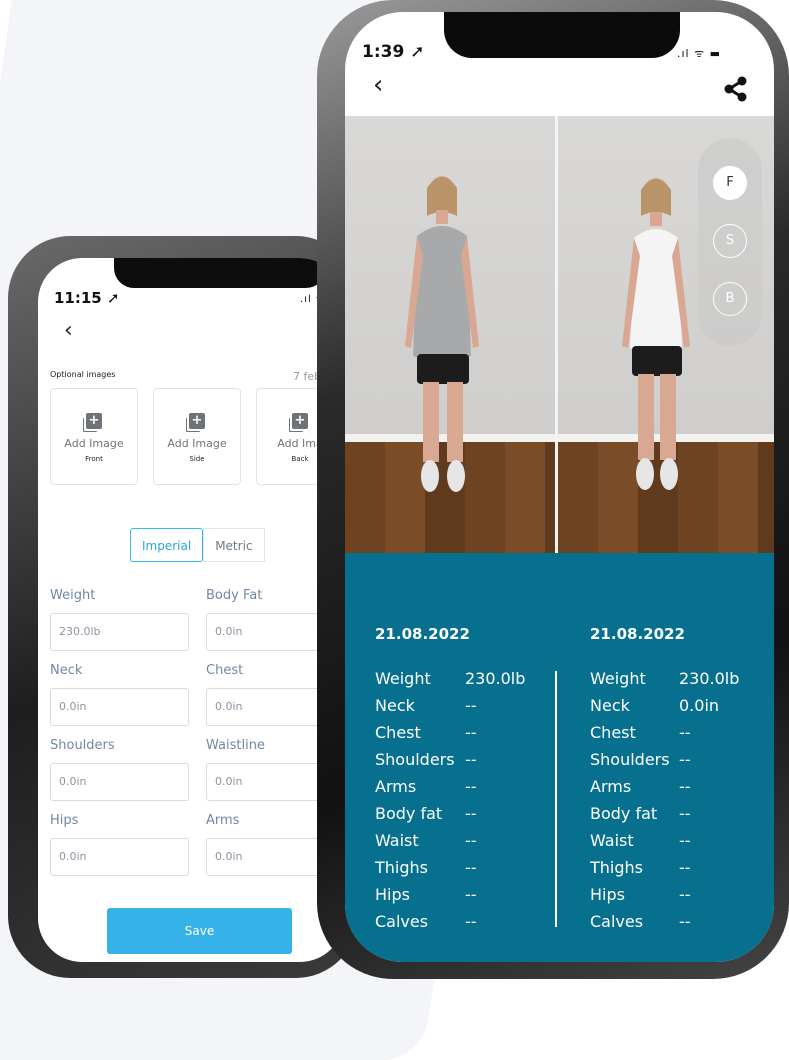  Describe the element at coordinates (234, 545) in the screenshot. I see `metric-tab: Metric` at that location.